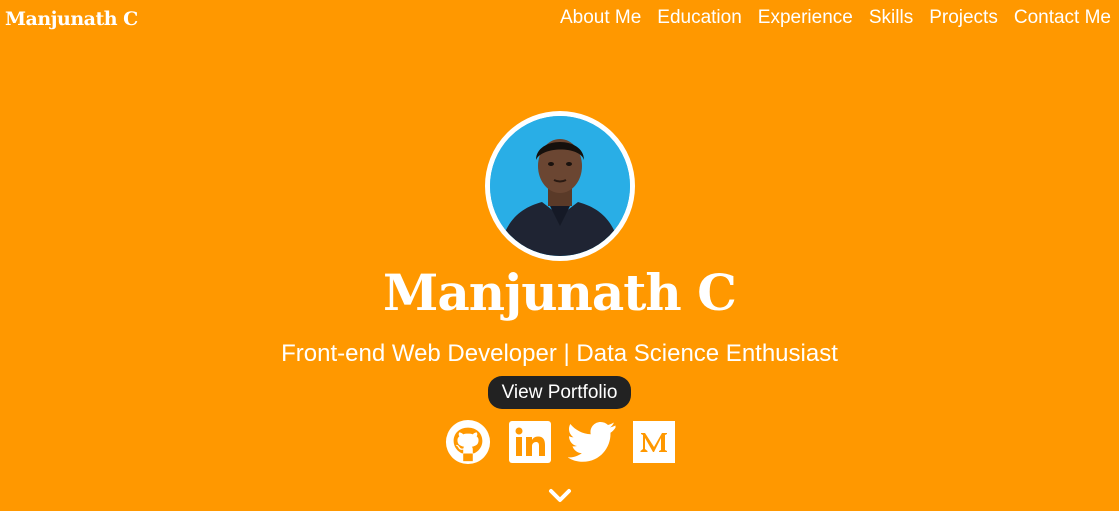 This screenshot has height=511, width=1119. I want to click on github-icon, so click(468, 442).